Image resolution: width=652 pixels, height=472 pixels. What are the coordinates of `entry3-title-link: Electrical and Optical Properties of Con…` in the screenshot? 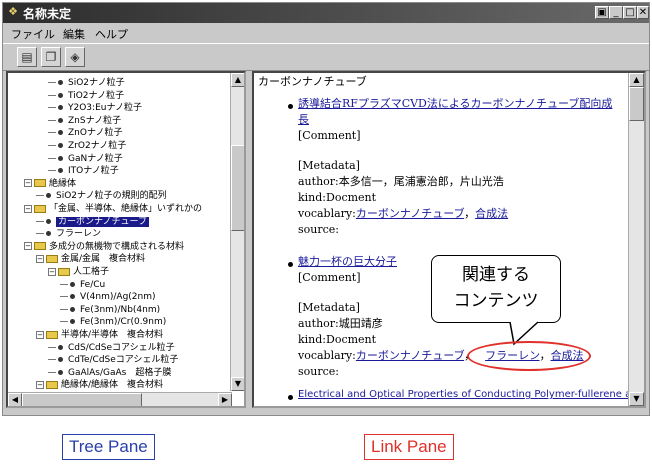 It's located at (463, 395).